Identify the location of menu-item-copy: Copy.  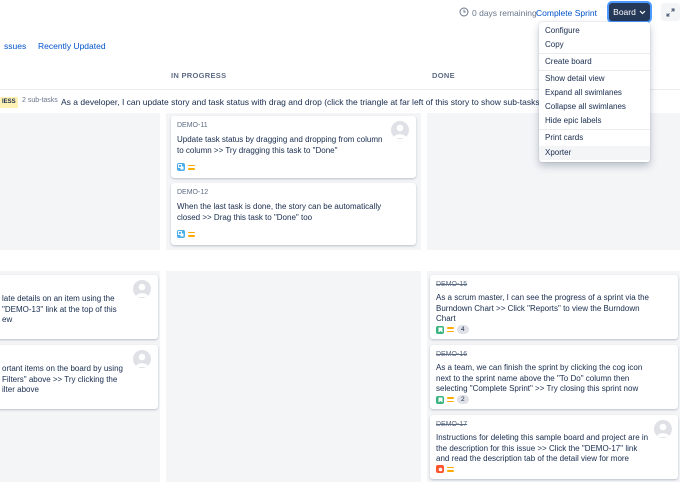
(554, 44).